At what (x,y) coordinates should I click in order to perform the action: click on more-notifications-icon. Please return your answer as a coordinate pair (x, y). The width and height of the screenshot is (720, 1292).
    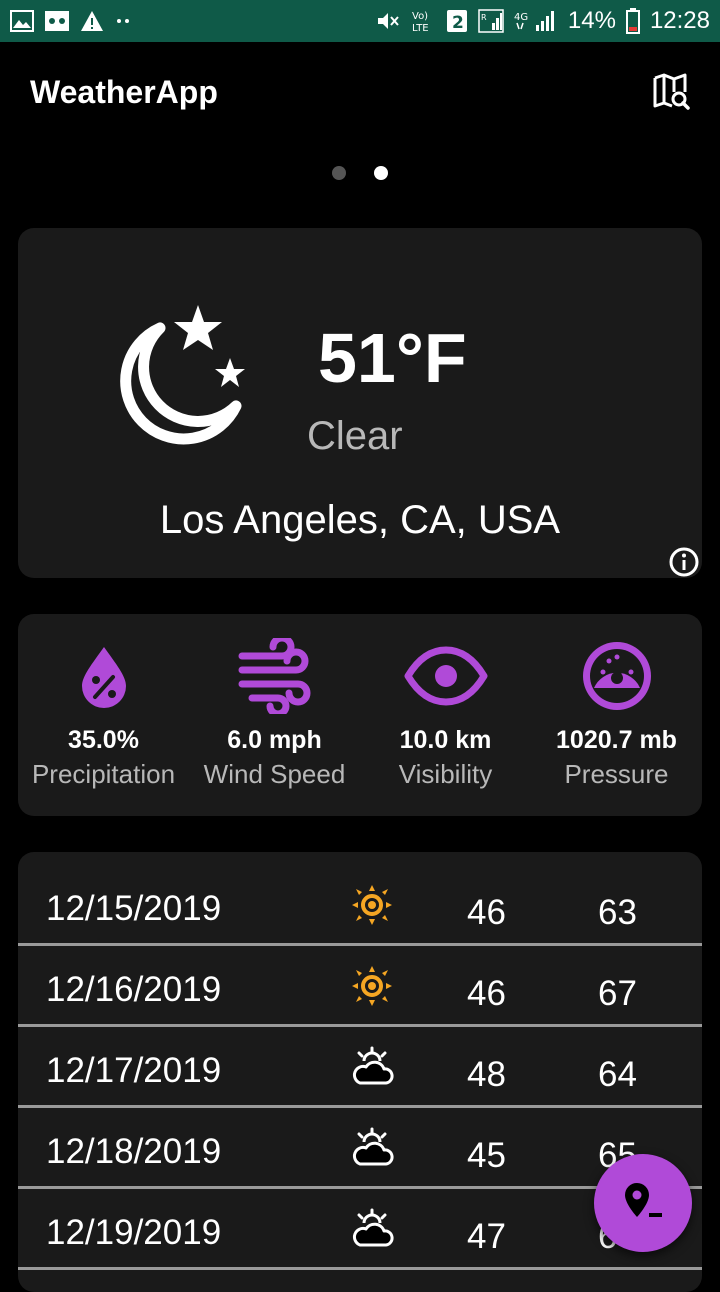
    Looking at the image, I should click on (124, 21).